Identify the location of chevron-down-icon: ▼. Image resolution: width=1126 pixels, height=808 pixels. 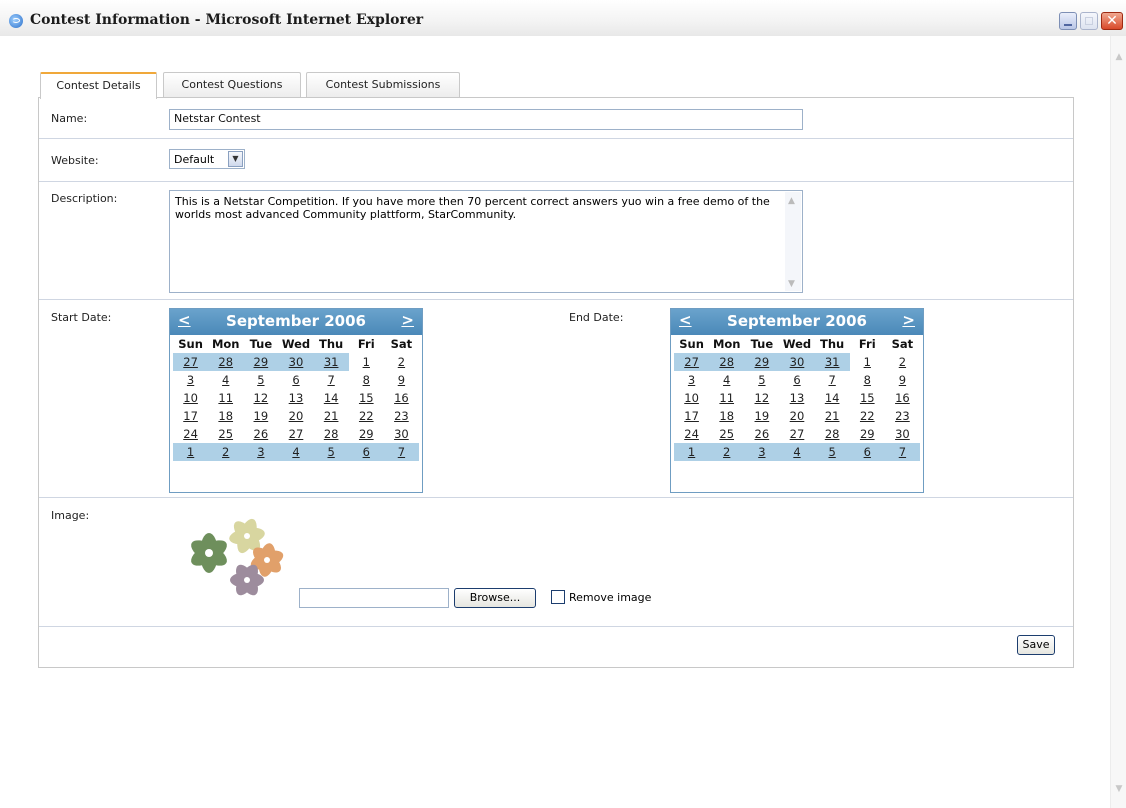
(235, 159).